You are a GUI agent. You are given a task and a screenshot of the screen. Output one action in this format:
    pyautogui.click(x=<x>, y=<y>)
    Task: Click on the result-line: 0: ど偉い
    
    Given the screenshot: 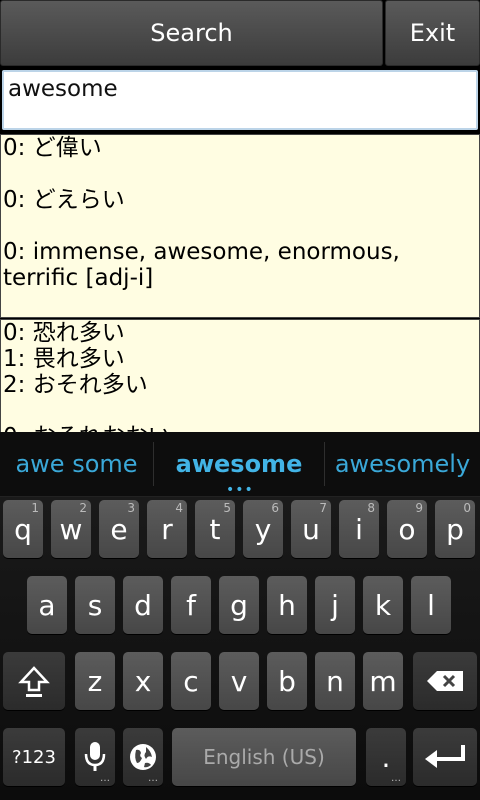 What is the action you would take?
    pyautogui.click(x=52, y=148)
    